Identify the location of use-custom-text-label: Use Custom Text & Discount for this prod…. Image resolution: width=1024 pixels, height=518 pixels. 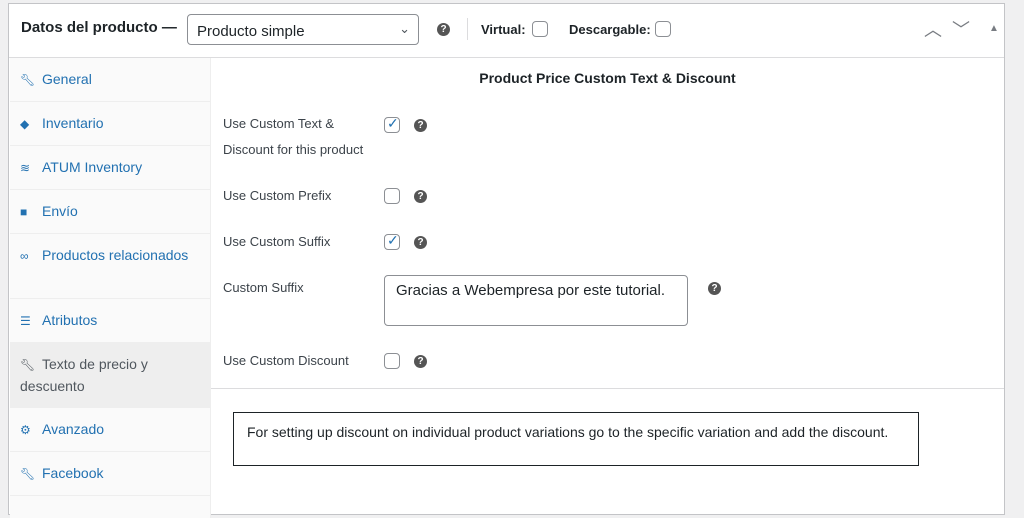
(293, 136).